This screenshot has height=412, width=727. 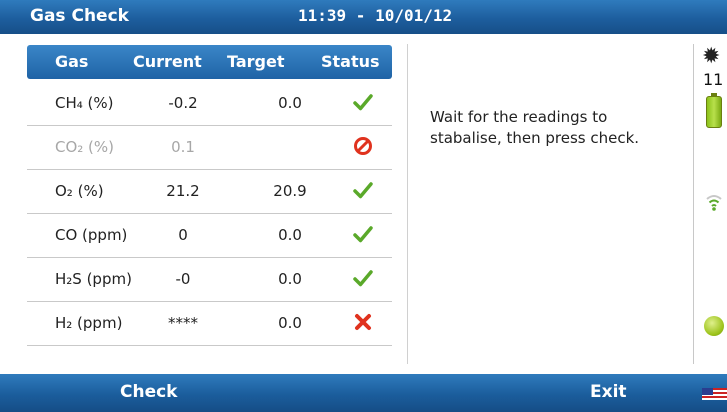 I want to click on table-row: CO₂ (%) 0.1, so click(x=209, y=148).